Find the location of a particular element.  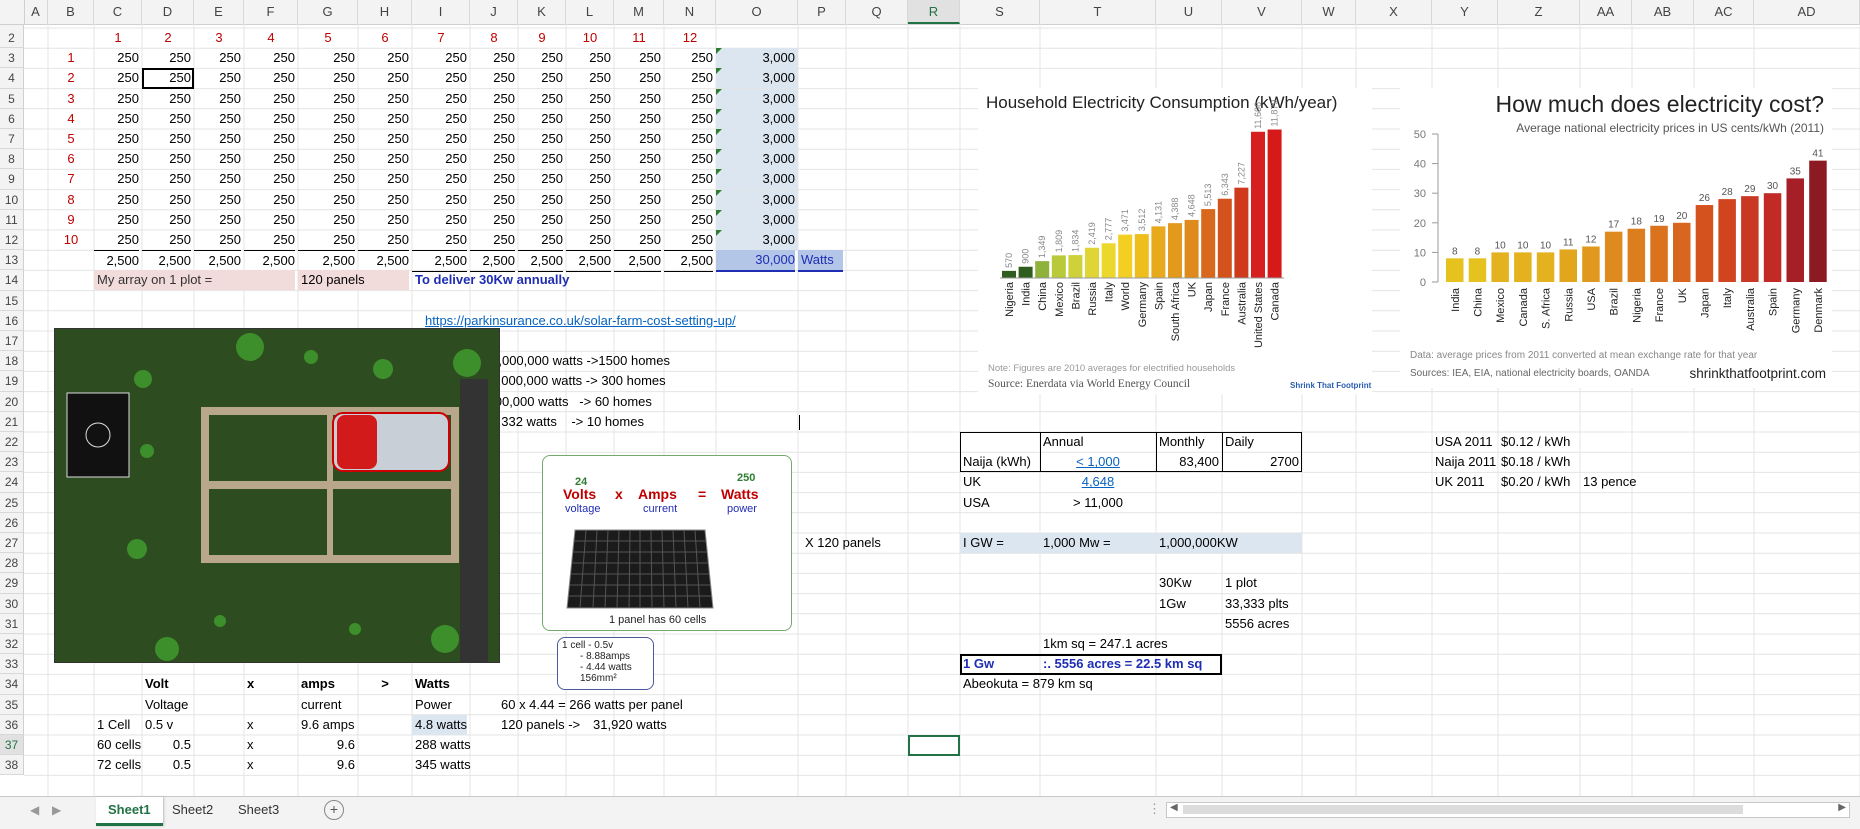

deliver-note: To deliver 30Kw annually is located at coordinates (562, 280).